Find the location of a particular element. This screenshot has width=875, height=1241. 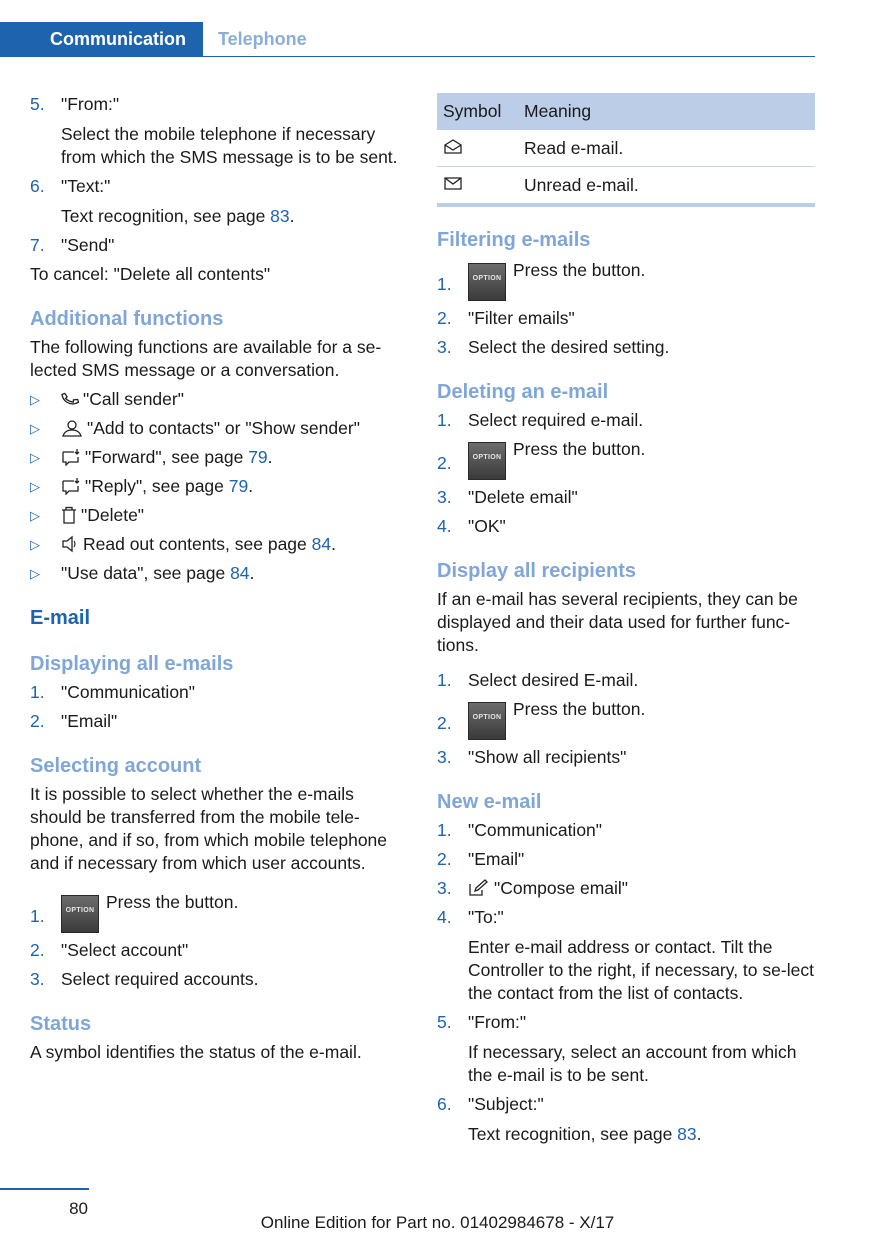

bullet-text: "Reply", see page 79. is located at coordinates (169, 486).